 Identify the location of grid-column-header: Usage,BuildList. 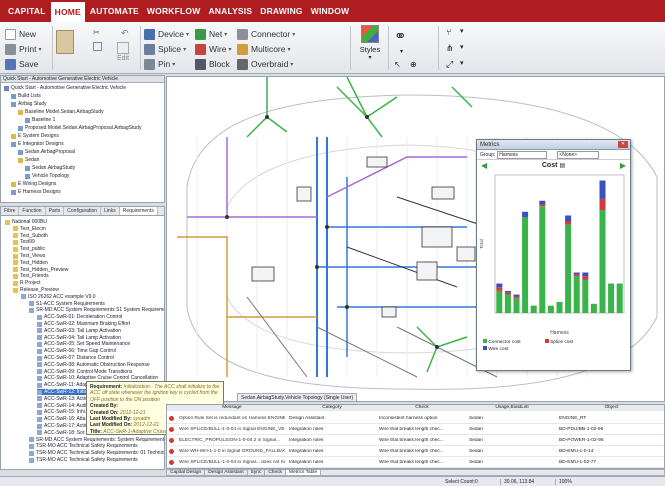
(512, 407).